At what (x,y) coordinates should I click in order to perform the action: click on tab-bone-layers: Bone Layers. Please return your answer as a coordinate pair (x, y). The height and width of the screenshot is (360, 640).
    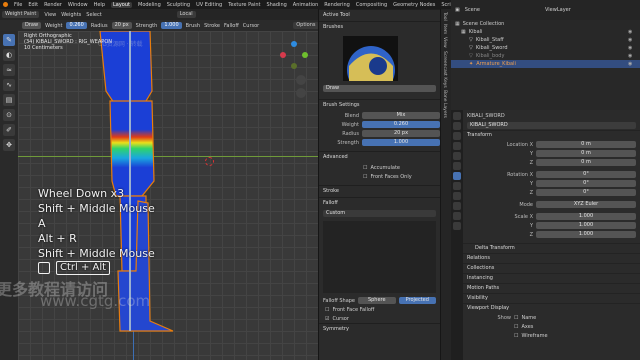
    Looking at the image, I should click on (444, 104).